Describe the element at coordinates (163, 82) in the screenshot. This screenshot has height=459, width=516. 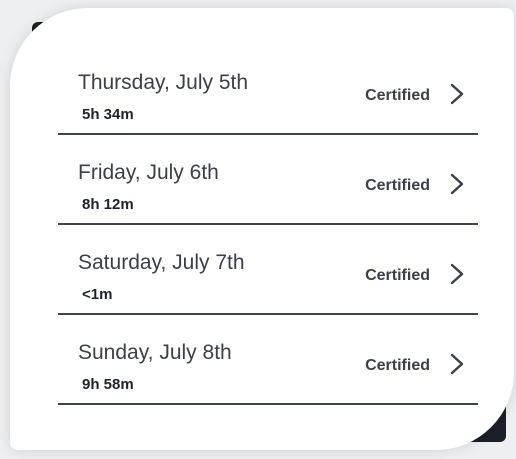
I see `day-date: Thursday, July 5th` at that location.